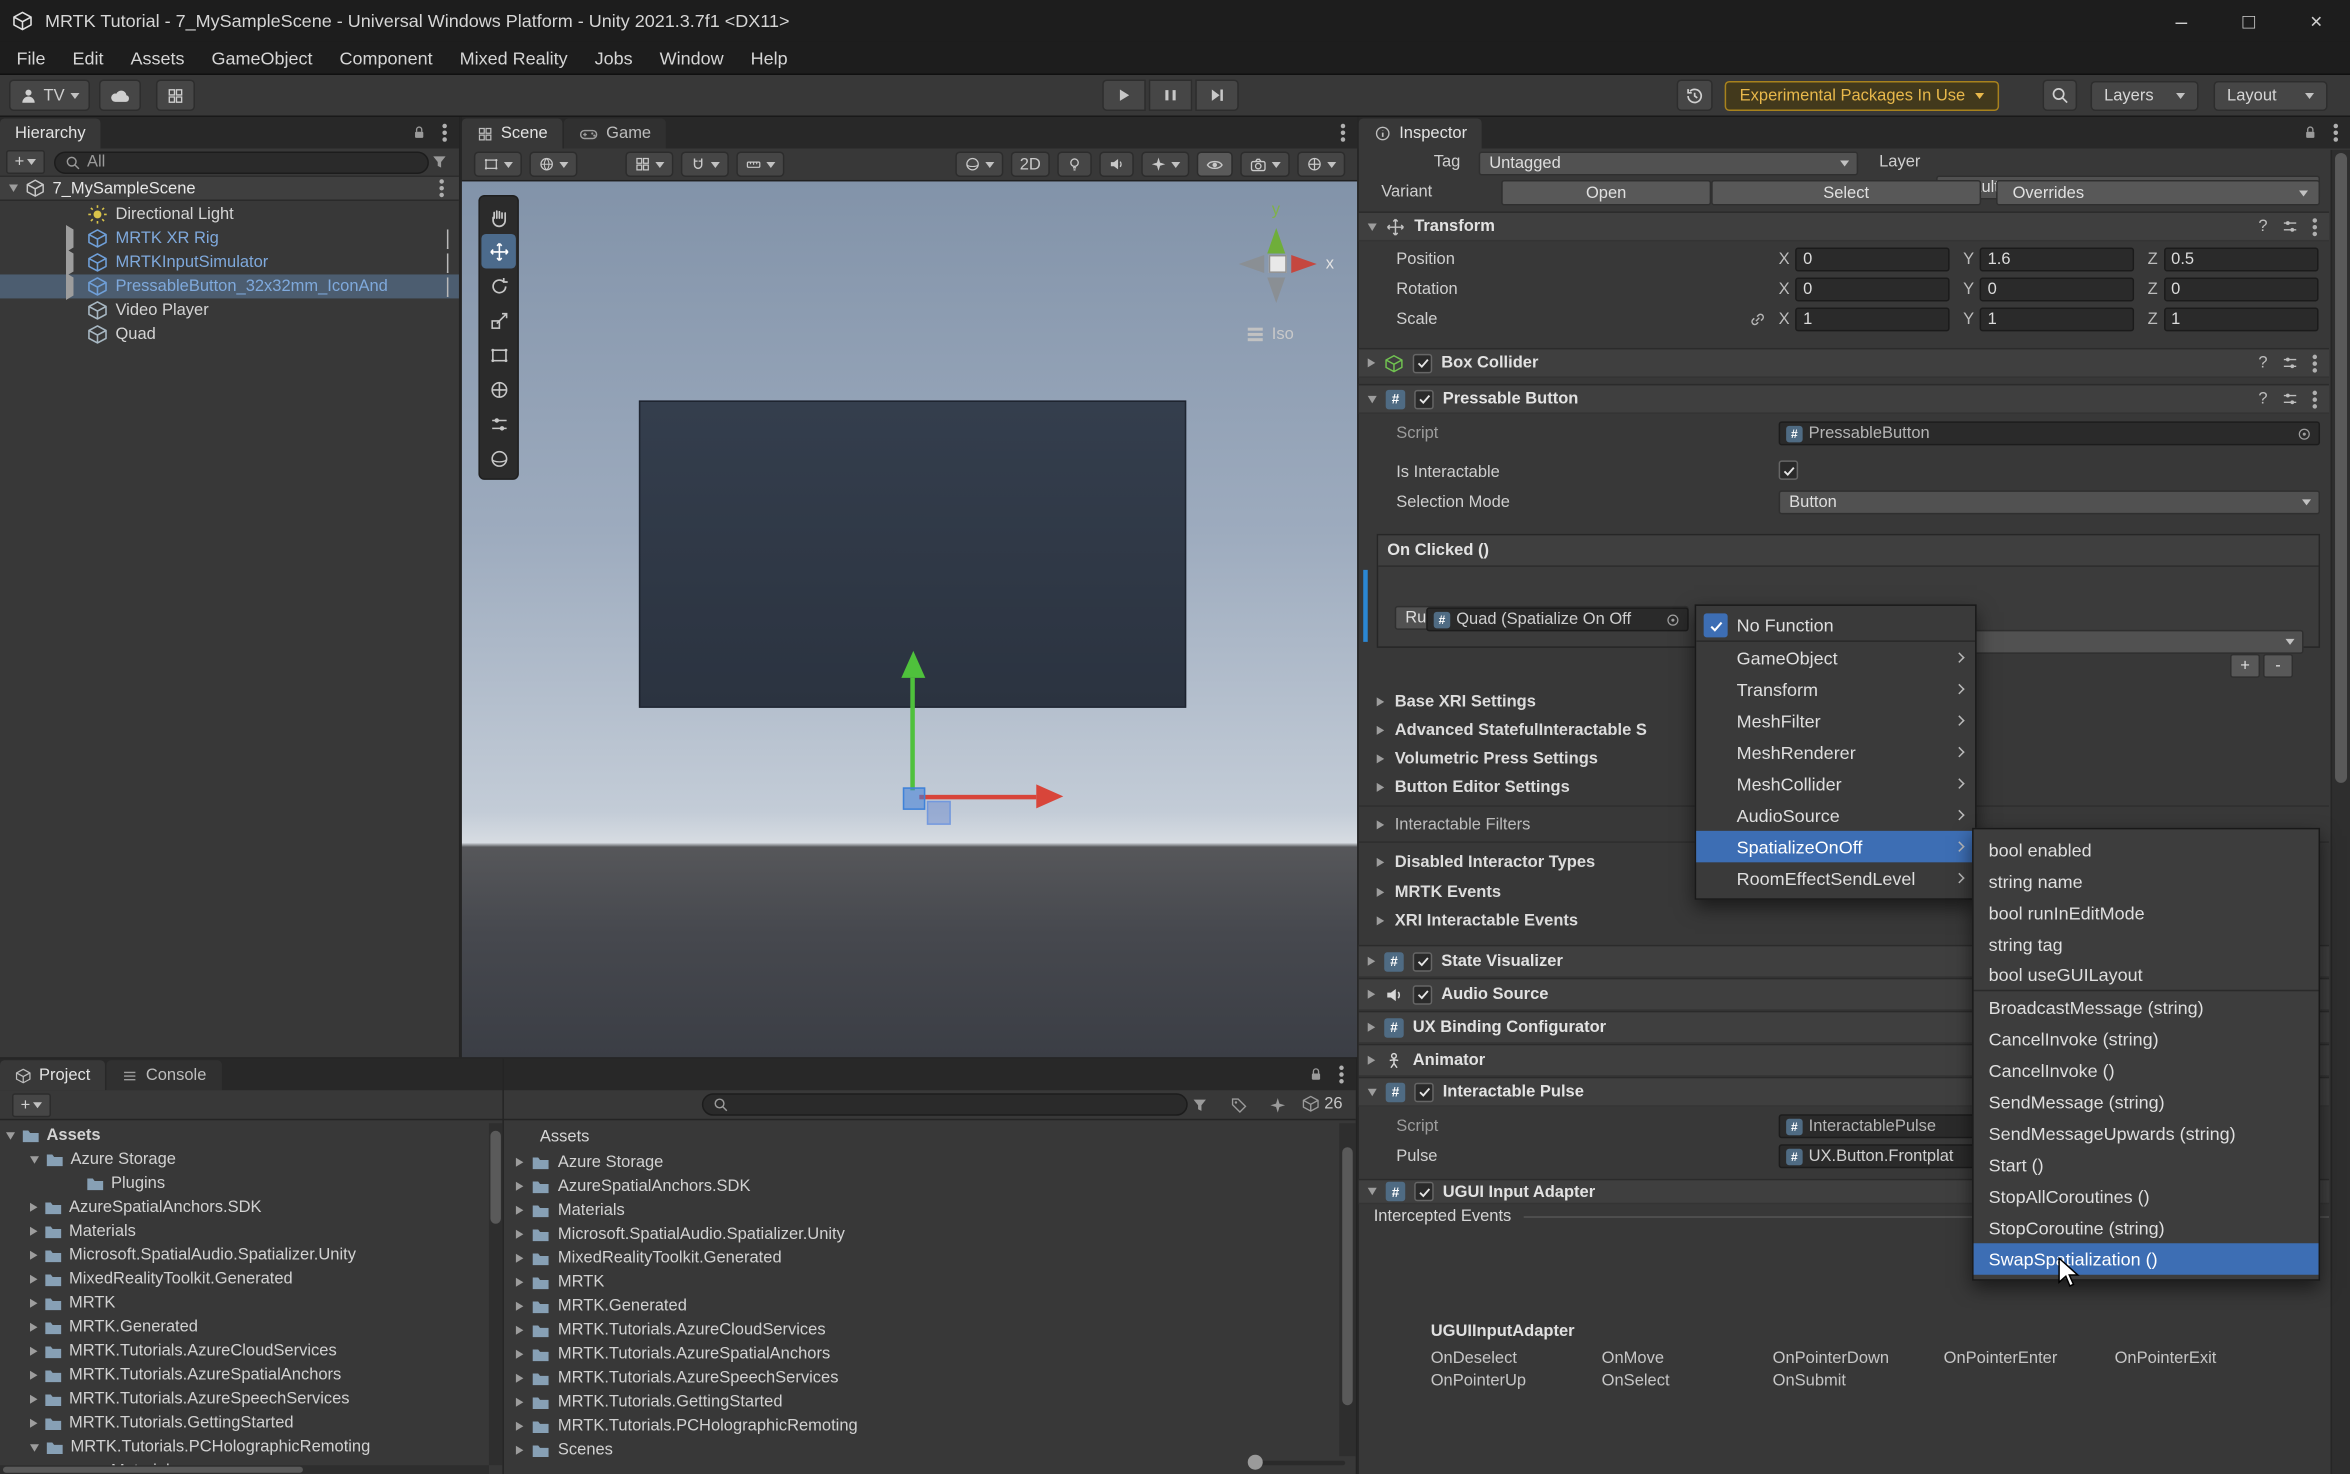 The width and height of the screenshot is (2350, 1474). I want to click on project-tree-item: Azure Storage, so click(244, 1159).